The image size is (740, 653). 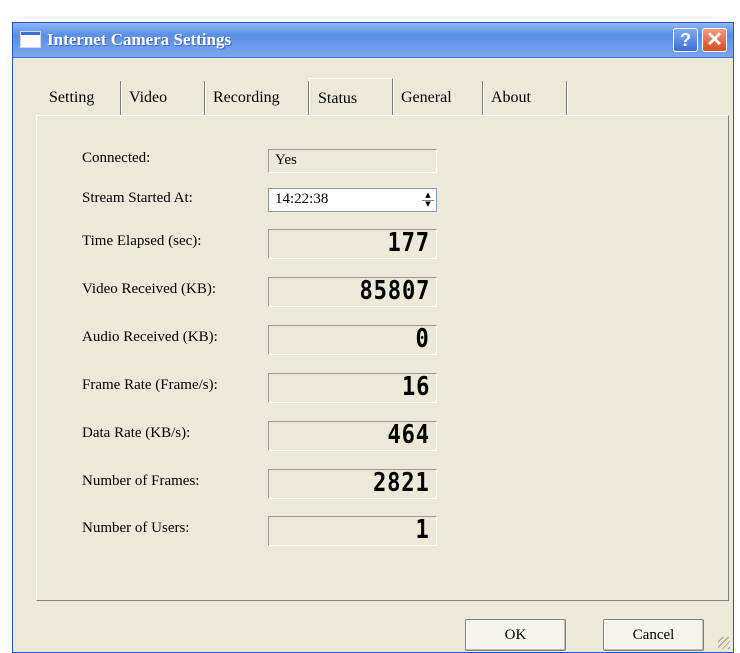 I want to click on window-icon, so click(x=30, y=39).